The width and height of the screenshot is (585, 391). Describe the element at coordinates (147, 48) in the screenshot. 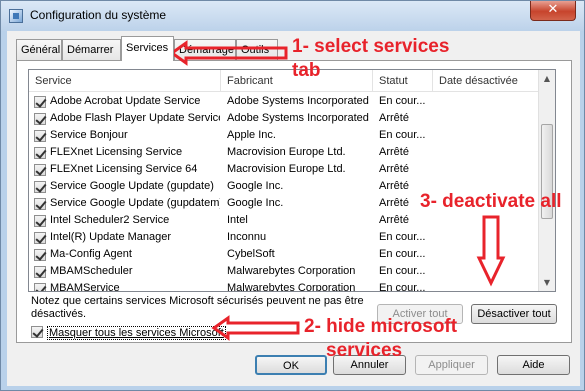

I see `tab-services: Services` at that location.